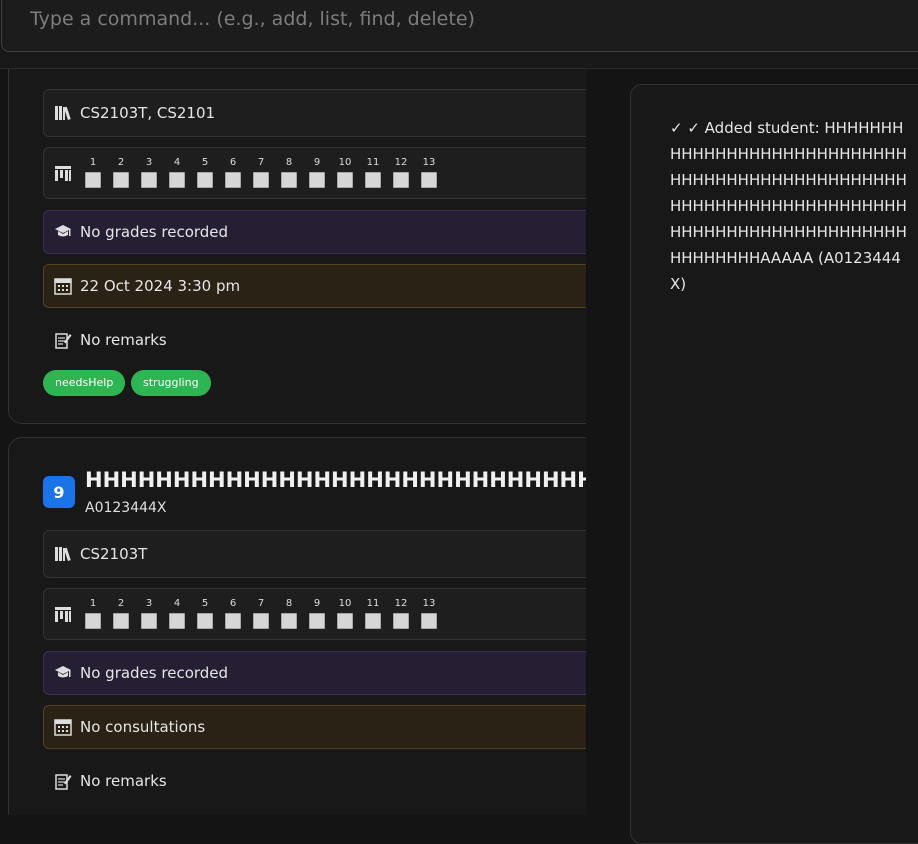 Image resolution: width=918 pixels, height=844 pixels. Describe the element at coordinates (59, 492) in the screenshot. I see `index-badge: 9` at that location.